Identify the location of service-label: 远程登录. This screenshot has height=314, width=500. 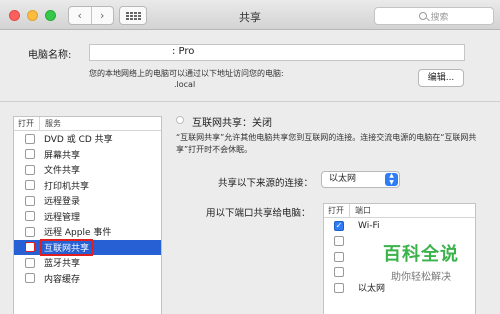
(62, 202).